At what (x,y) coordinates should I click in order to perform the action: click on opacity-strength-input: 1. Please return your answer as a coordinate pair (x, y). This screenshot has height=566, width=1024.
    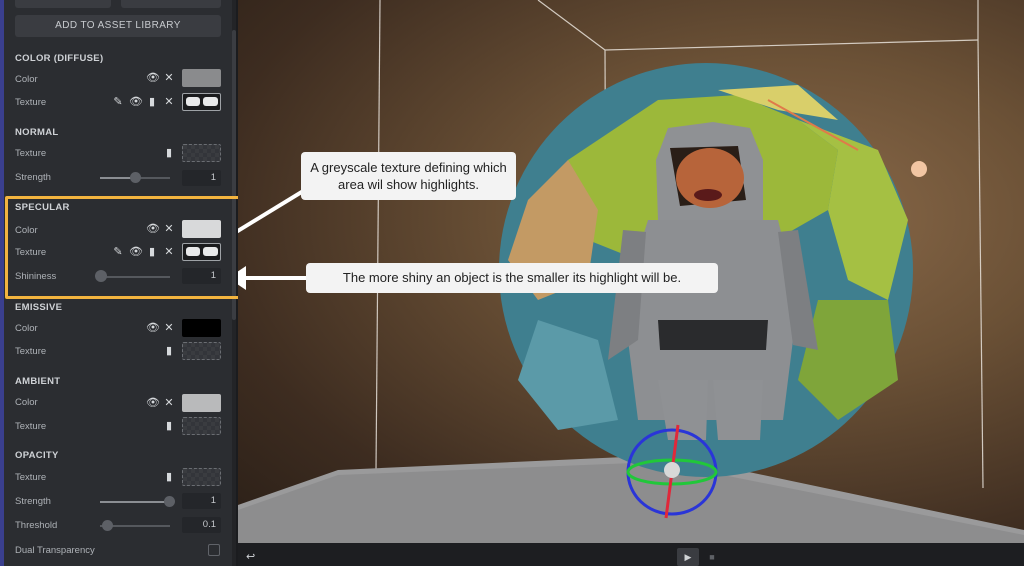
    Looking at the image, I should click on (201, 501).